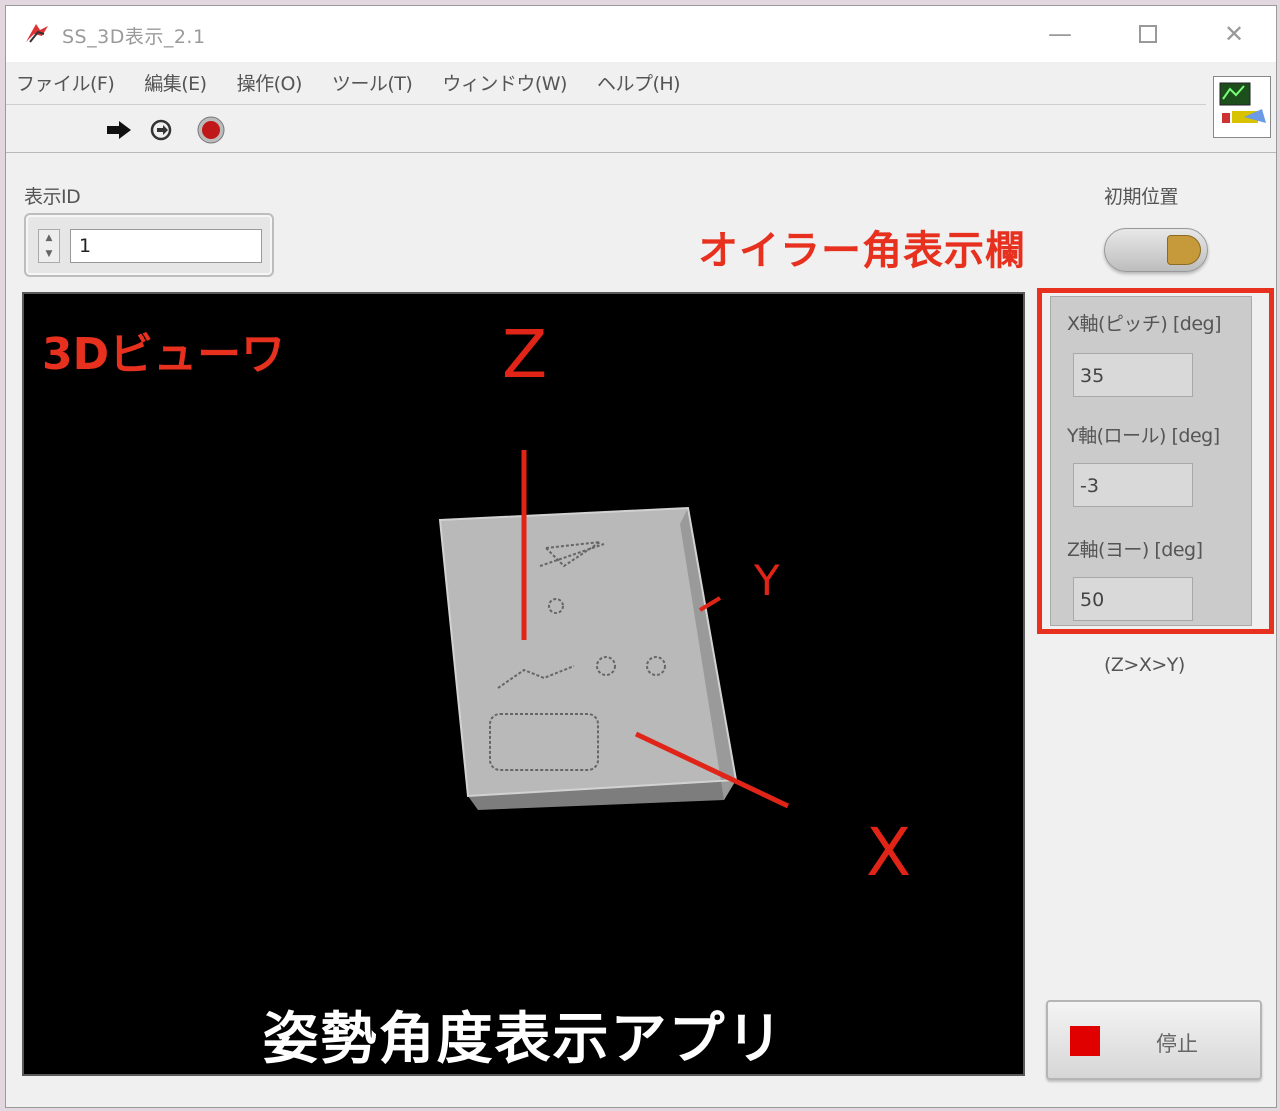  Describe the element at coordinates (606, 127) in the screenshot. I see `toolbar` at that location.